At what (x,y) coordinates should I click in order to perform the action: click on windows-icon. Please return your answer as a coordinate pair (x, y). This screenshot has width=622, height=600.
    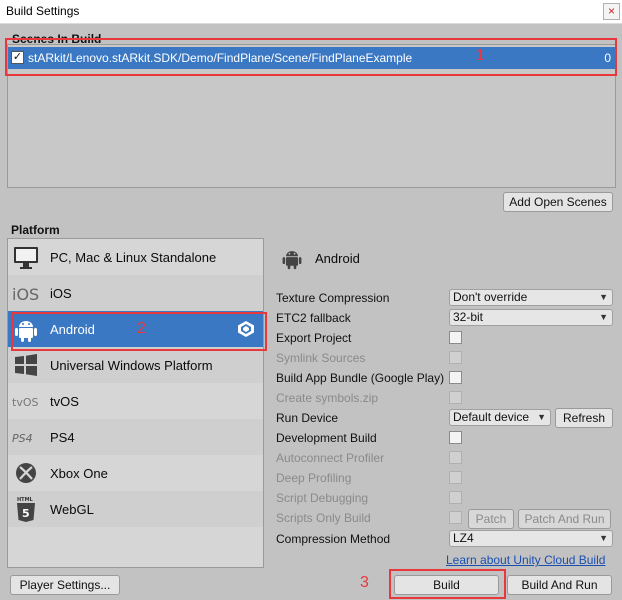
    Looking at the image, I should click on (26, 365).